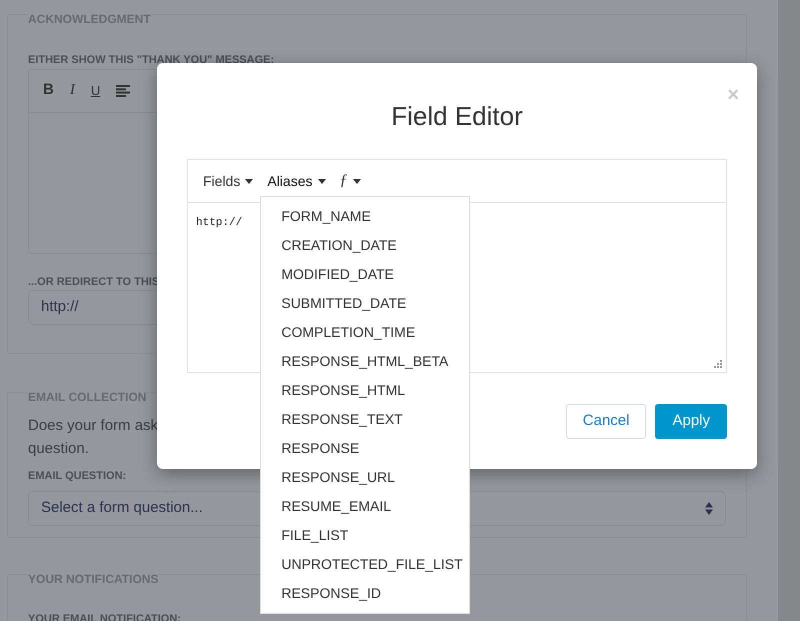  Describe the element at coordinates (77, 476) in the screenshot. I see `field-label: EMAIL QUESTION:` at that location.